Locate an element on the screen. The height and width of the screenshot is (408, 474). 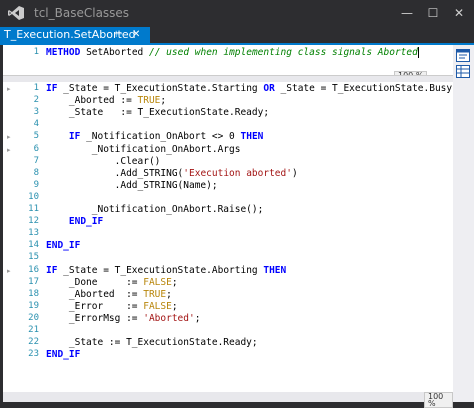
code-token: .Add_STRING(Name); is located at coordinates (132, 185).